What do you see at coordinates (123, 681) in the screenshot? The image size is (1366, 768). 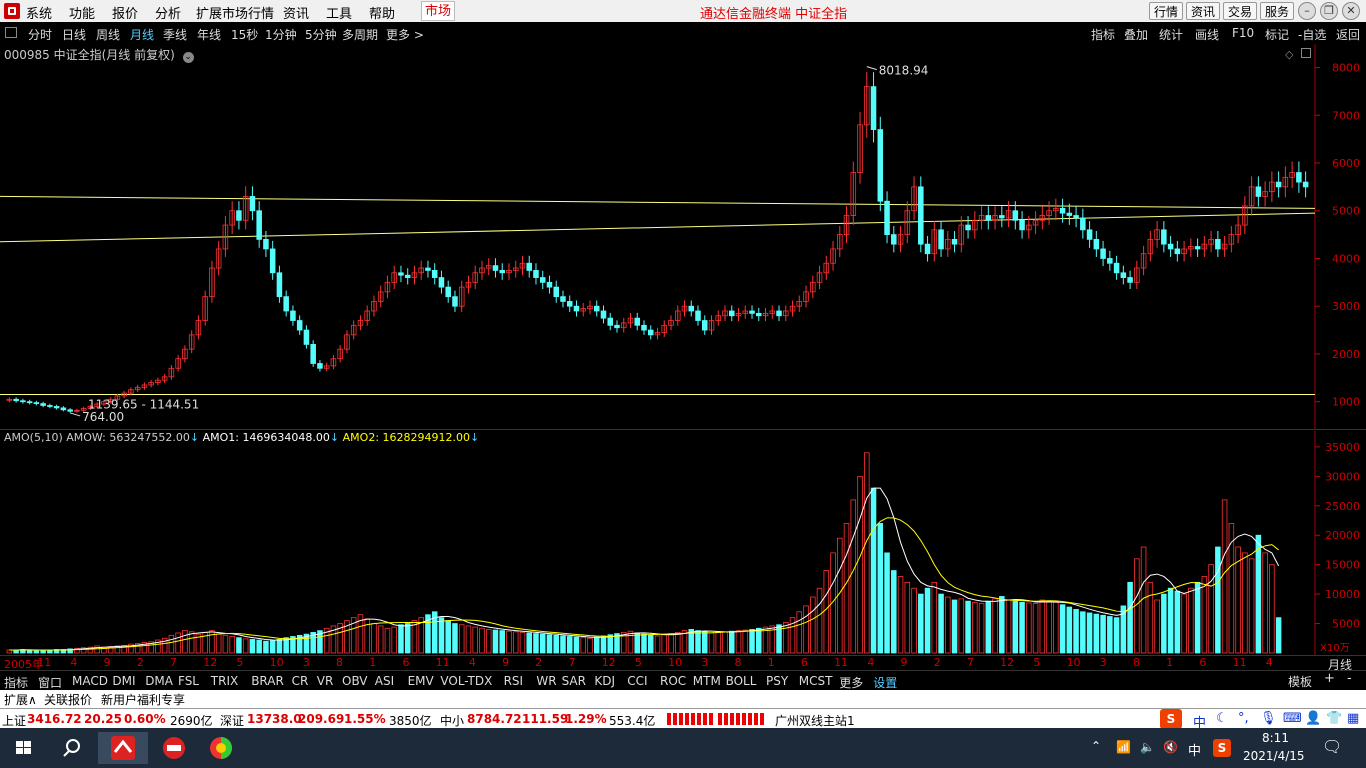 I see `indicator-tab-3: DMI` at bounding box center [123, 681].